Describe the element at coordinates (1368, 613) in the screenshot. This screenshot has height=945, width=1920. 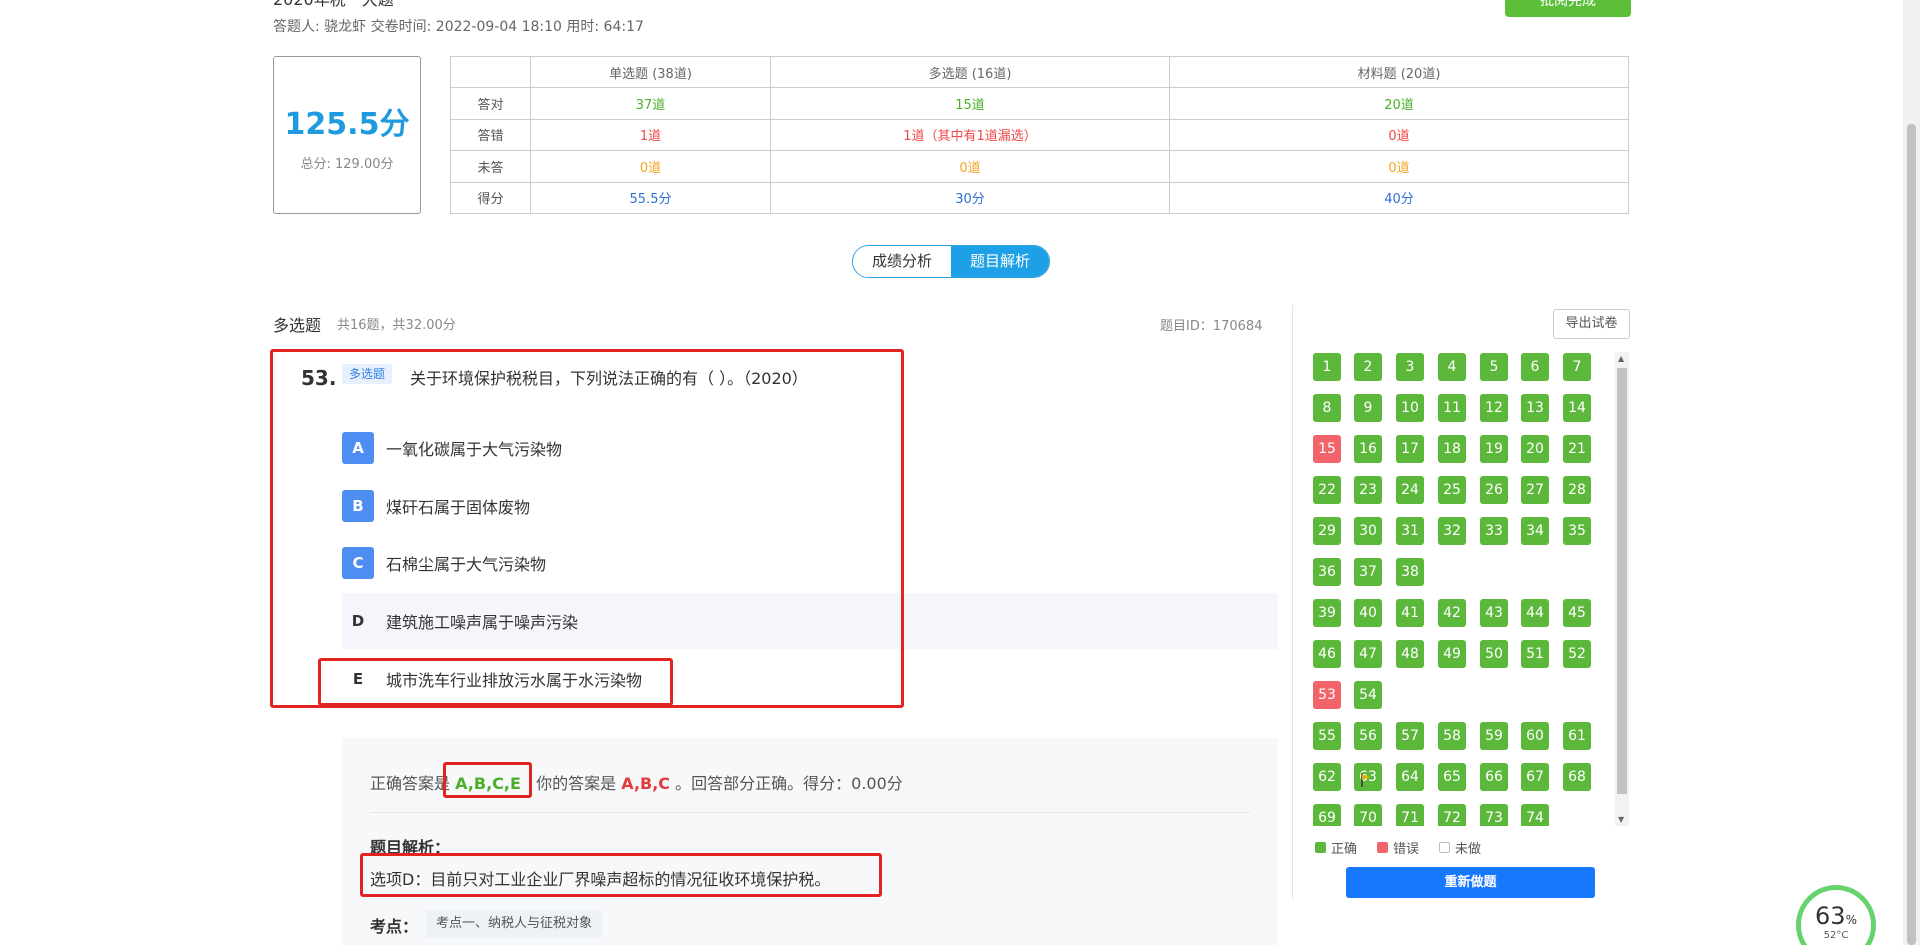
I see `question-cell-40: 40` at that location.